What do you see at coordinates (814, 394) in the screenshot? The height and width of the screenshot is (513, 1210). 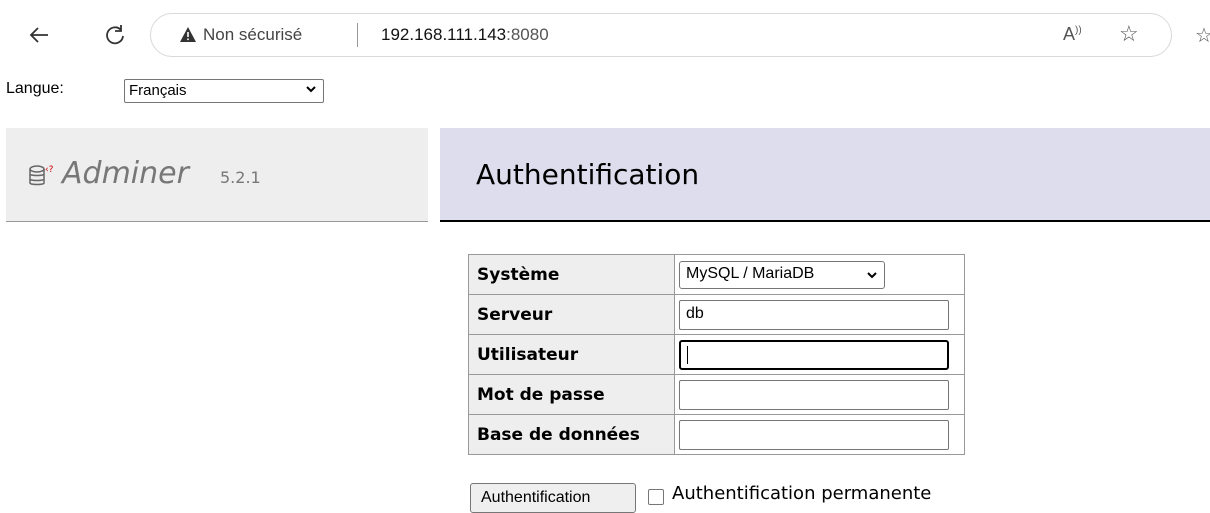 I see `password-input` at bounding box center [814, 394].